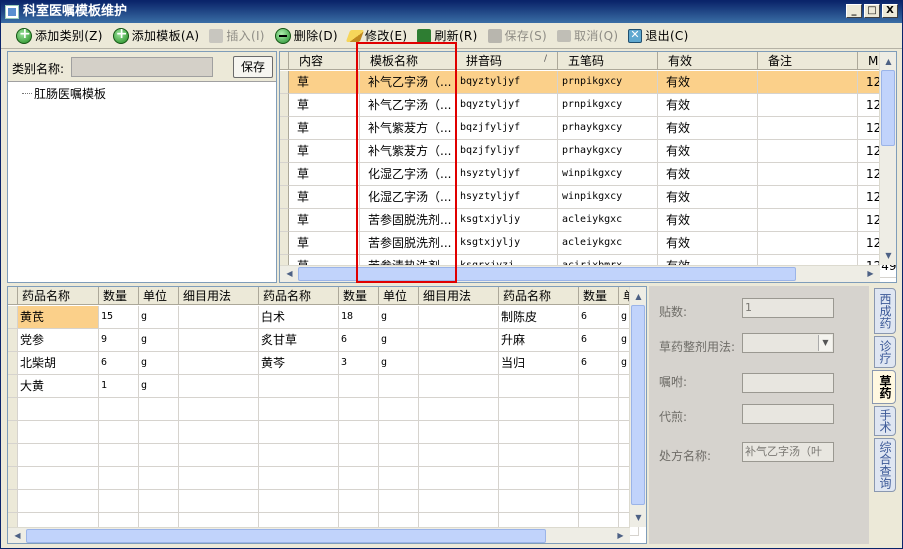  I want to click on table-row: 草补气乙字汤（...bqyztyljyfprnpikgxcy有效1249, so click(588, 105).